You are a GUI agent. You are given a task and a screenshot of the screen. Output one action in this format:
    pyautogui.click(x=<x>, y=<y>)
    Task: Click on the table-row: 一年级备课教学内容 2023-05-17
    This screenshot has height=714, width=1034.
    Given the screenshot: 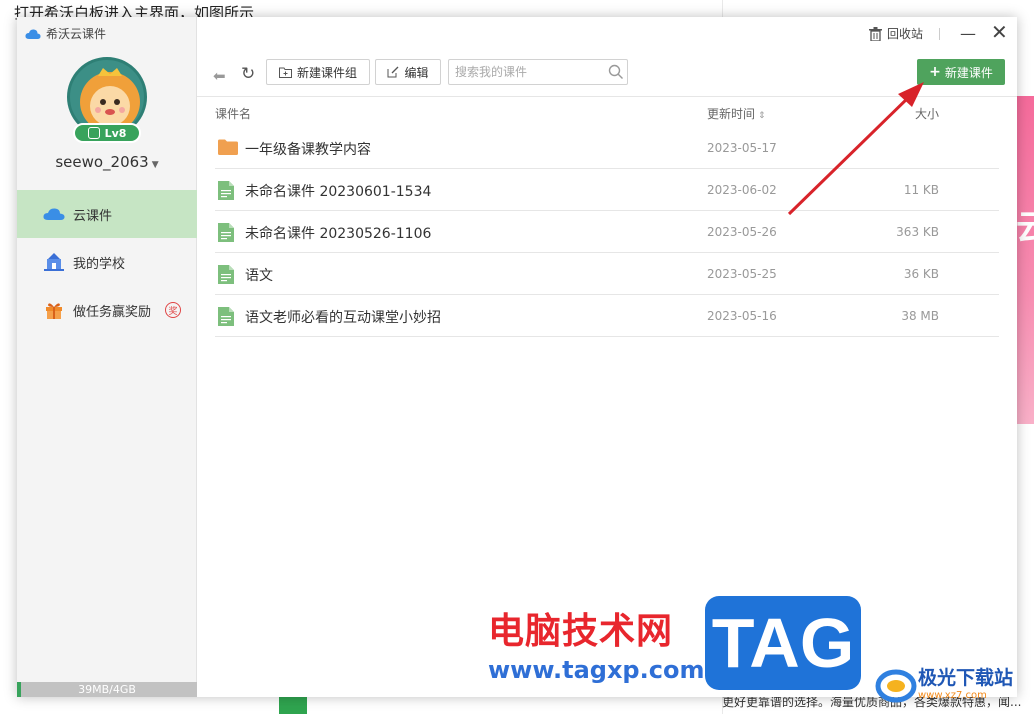 What is the action you would take?
    pyautogui.click(x=607, y=148)
    